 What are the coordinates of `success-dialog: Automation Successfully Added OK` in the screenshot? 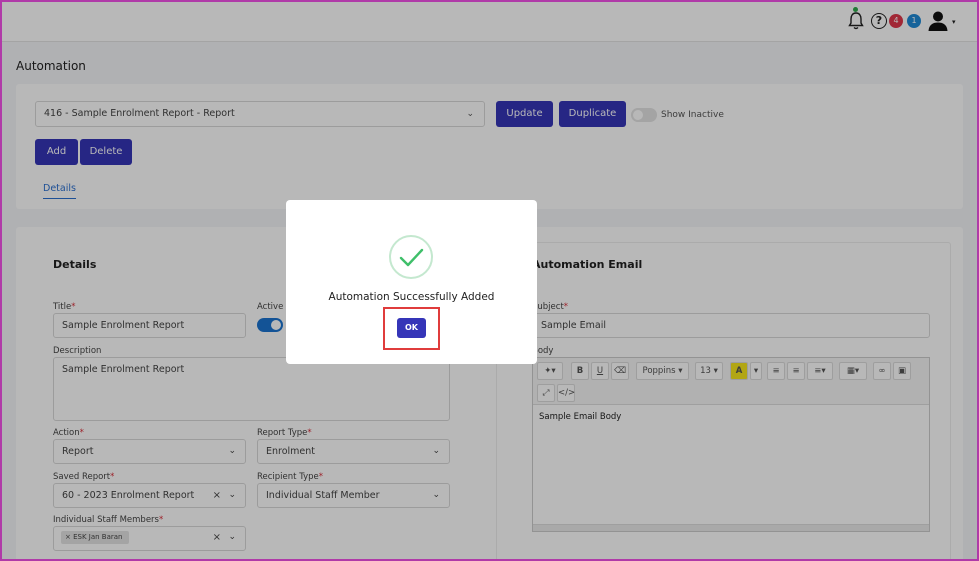 It's located at (411, 282).